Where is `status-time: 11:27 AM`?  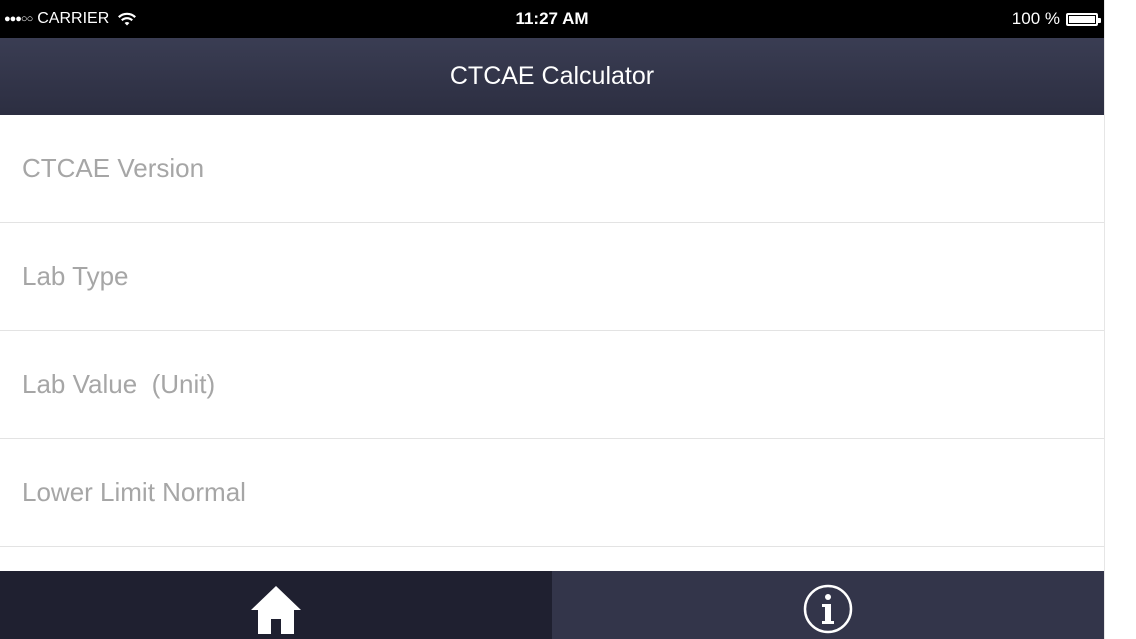
status-time: 11:27 AM is located at coordinates (552, 18).